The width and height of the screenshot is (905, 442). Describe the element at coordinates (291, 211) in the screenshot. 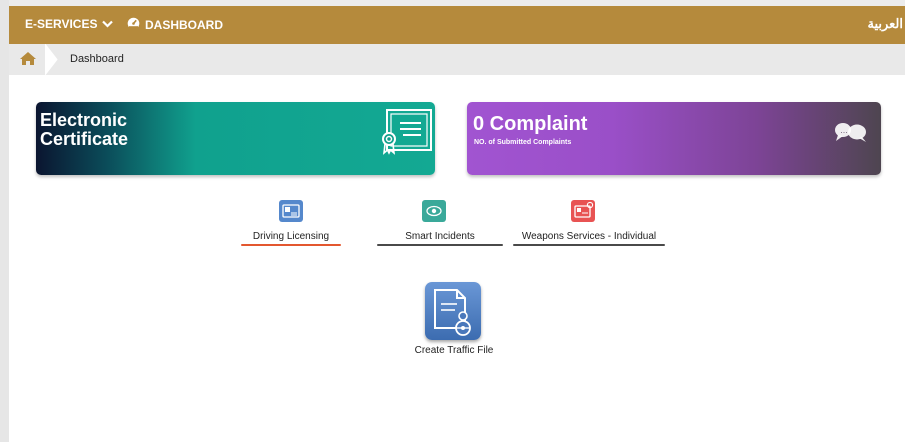

I see `id-card-icon` at that location.